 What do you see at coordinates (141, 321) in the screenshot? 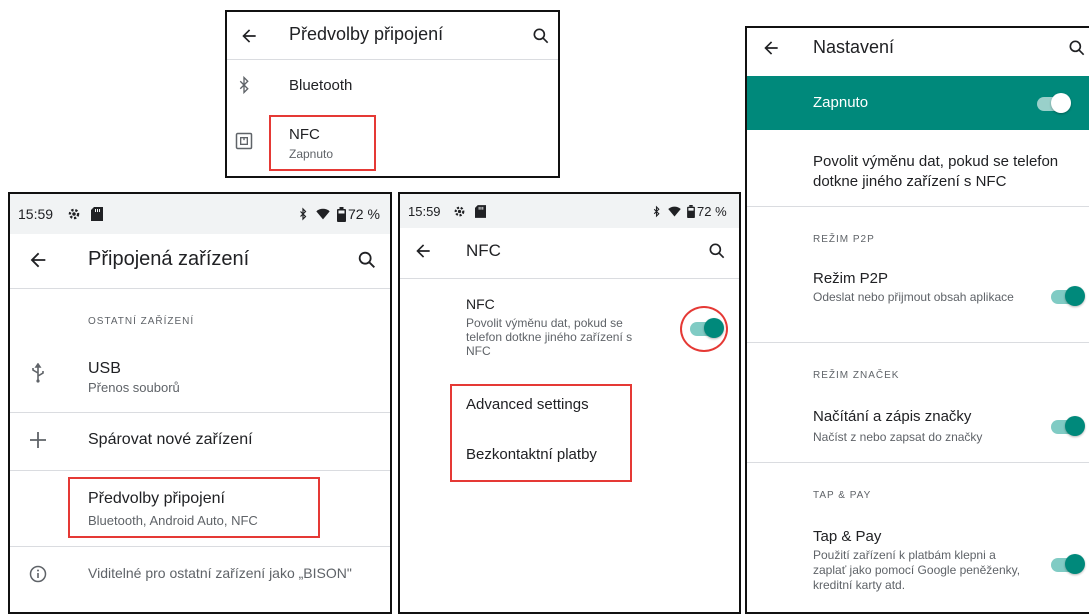
I see `section-header-other-devices: OSTATNÍ ZAŘÍZENÍ` at bounding box center [141, 321].